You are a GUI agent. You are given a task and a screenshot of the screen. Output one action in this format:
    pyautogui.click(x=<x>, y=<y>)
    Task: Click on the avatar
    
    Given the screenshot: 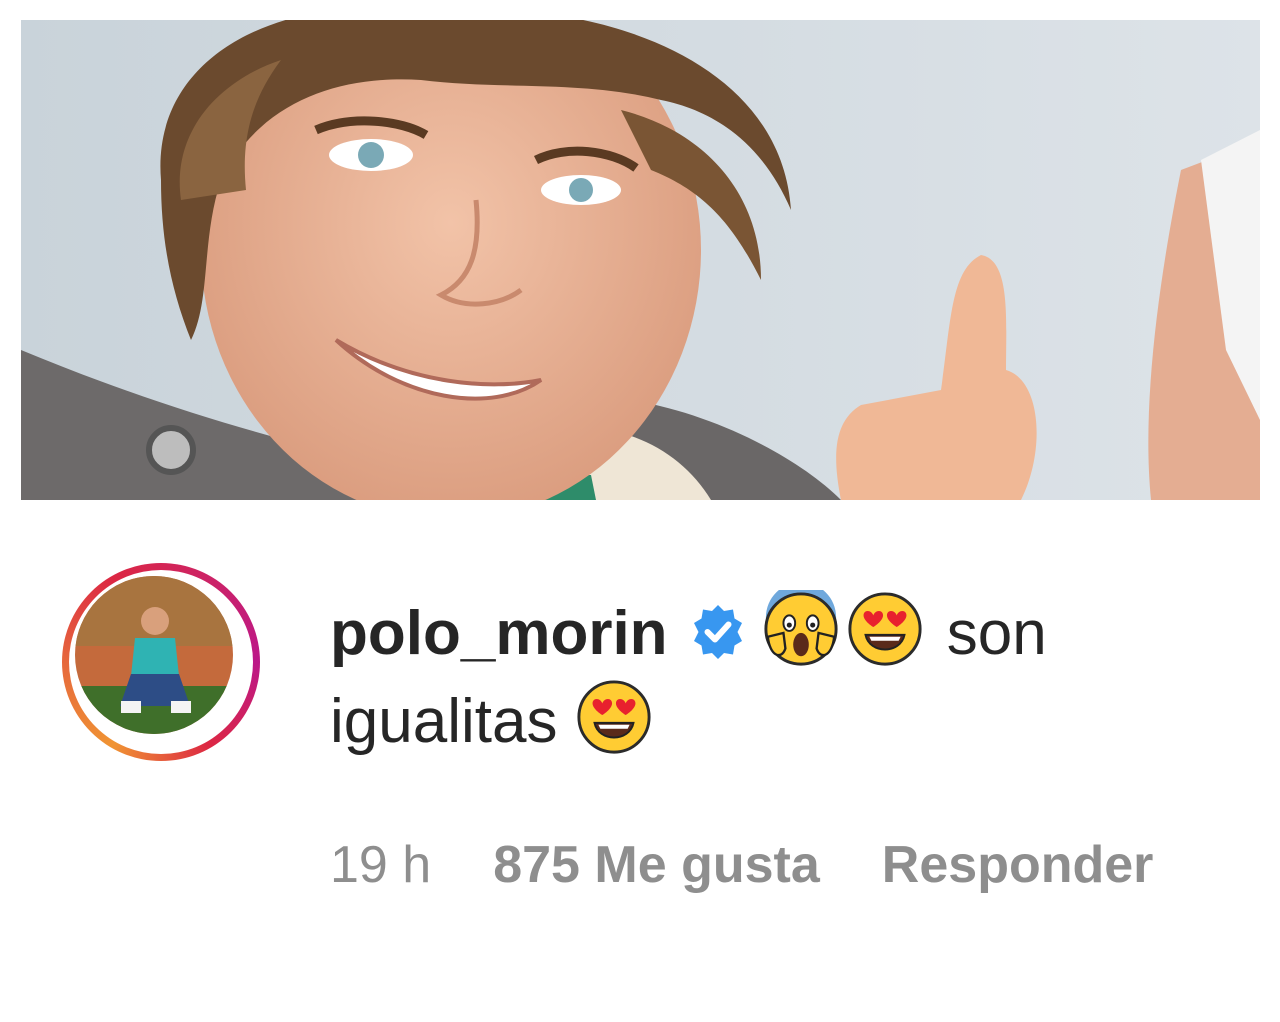 What is the action you would take?
    pyautogui.click(x=154, y=655)
    